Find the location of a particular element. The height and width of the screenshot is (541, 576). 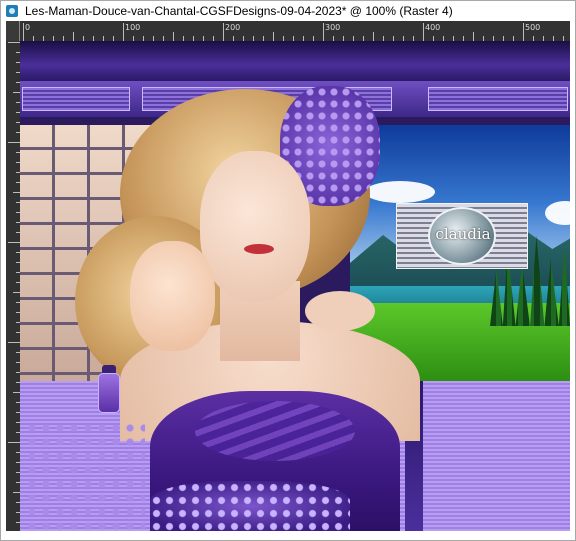

woman-lips is located at coordinates (259, 249).